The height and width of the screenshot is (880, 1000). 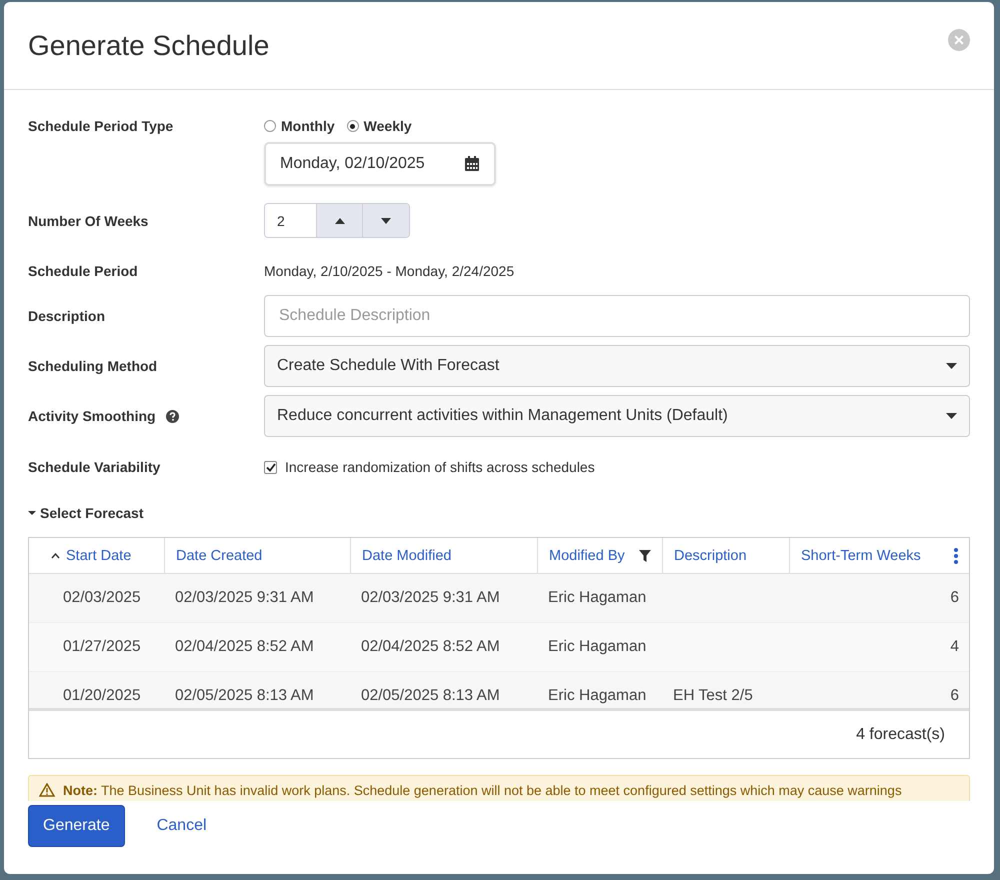 I want to click on calendar-icon, so click(x=472, y=164).